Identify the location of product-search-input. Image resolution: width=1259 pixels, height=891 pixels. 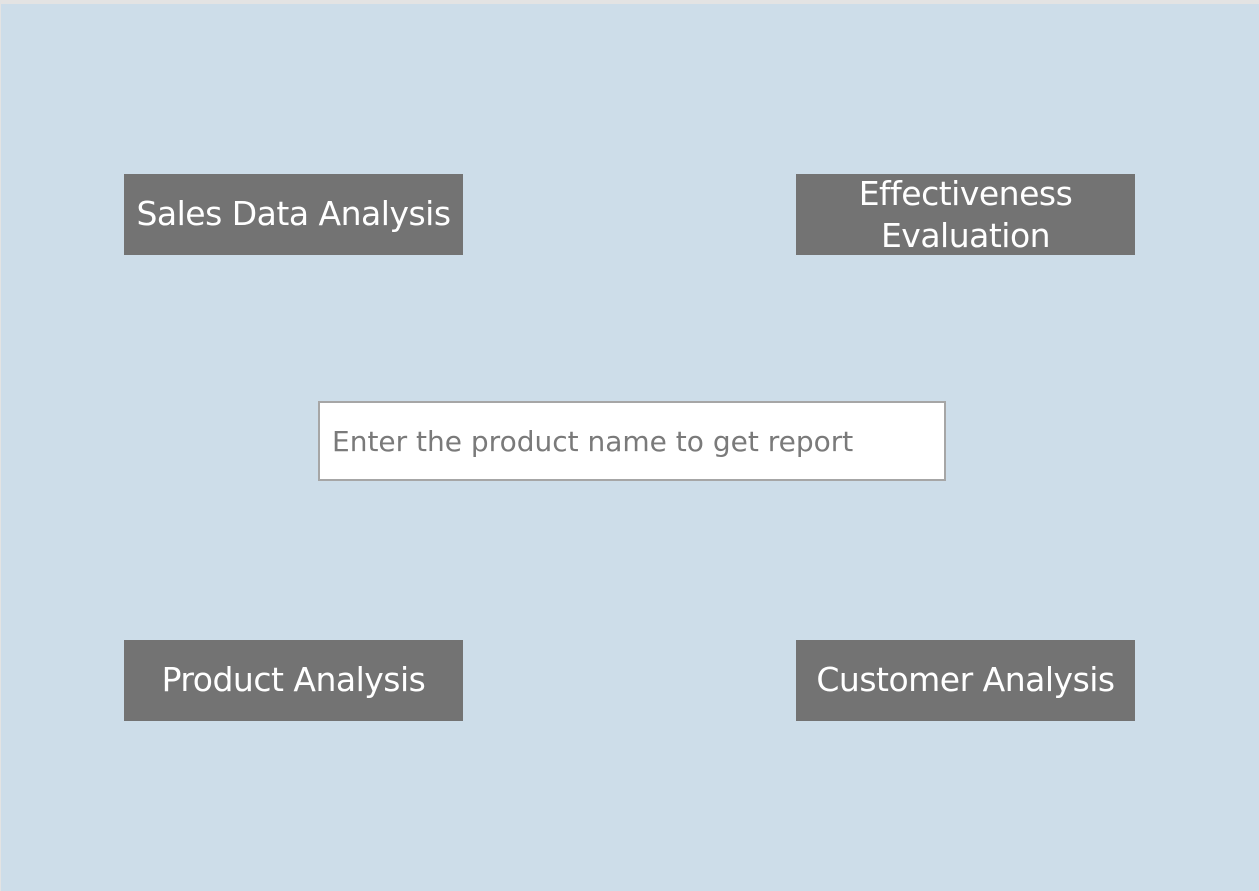
(632, 441).